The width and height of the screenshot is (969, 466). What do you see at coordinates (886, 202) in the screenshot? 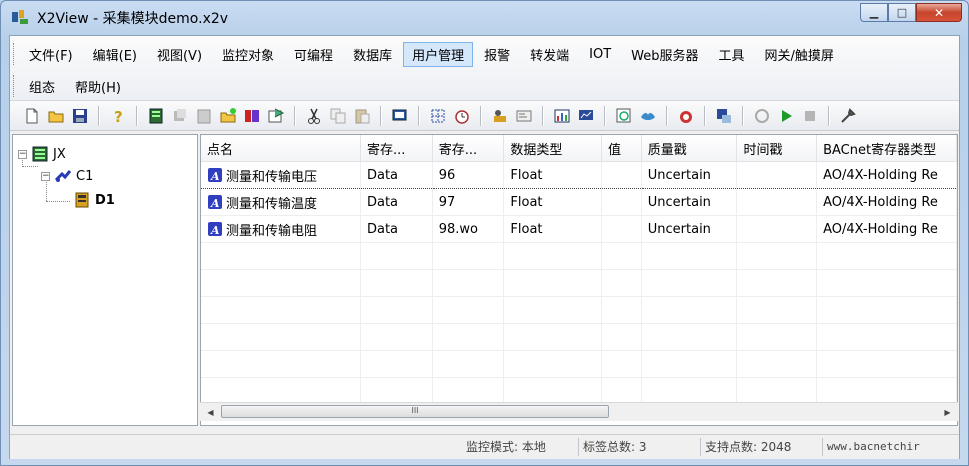
I see `table-cell: AO/4X-Holding Re` at bounding box center [886, 202].